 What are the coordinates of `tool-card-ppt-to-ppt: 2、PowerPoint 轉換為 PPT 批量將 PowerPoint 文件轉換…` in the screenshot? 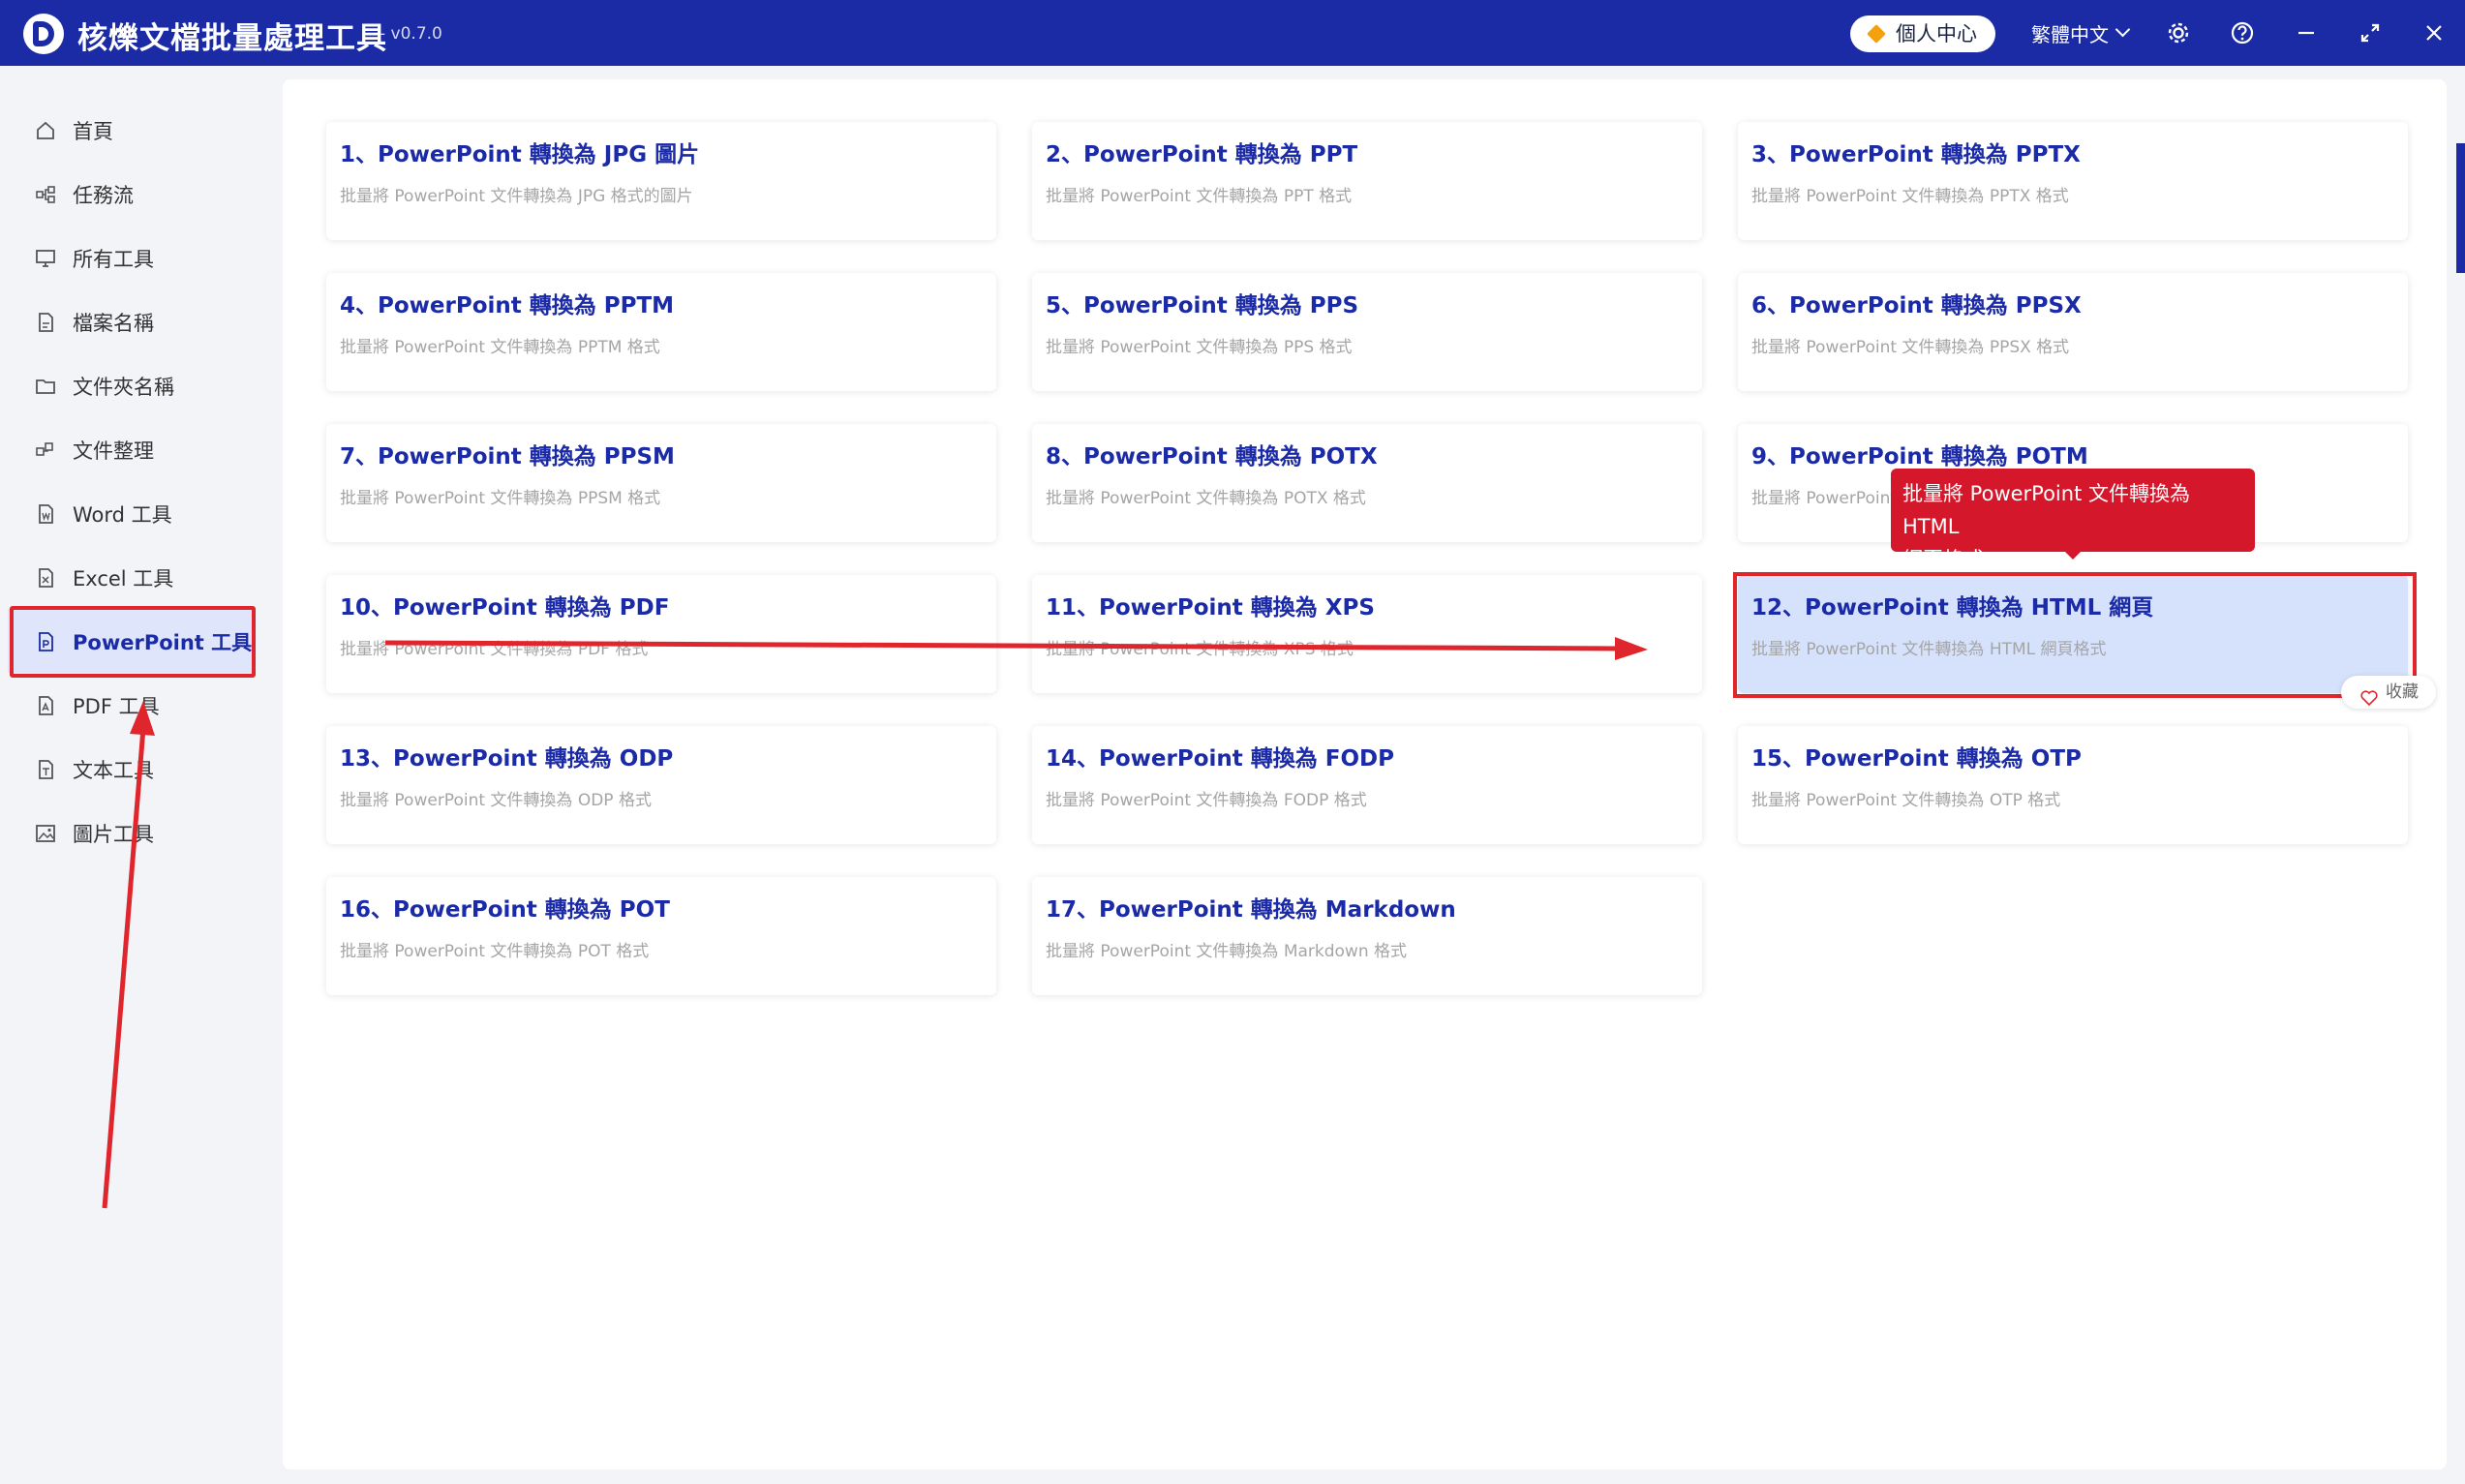 It's located at (1367, 181).